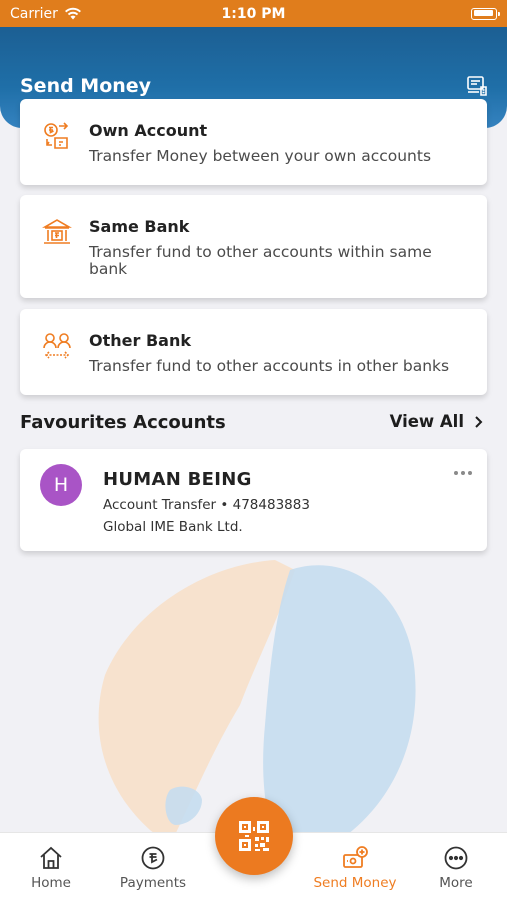  Describe the element at coordinates (72, 13) in the screenshot. I see `wifi-icon` at that location.